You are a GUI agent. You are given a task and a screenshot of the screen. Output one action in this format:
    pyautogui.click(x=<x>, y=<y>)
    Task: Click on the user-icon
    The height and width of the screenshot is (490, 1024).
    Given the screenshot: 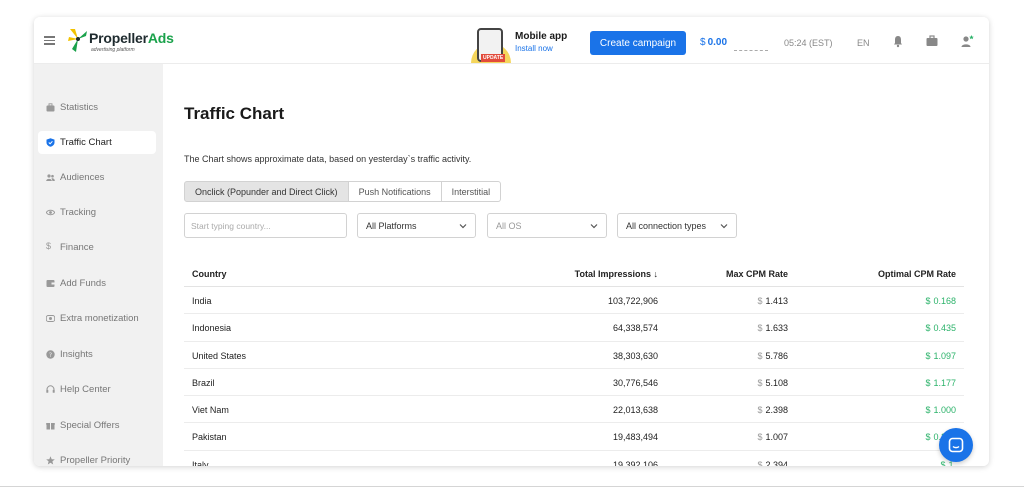 What is the action you would take?
    pyautogui.click(x=967, y=41)
    